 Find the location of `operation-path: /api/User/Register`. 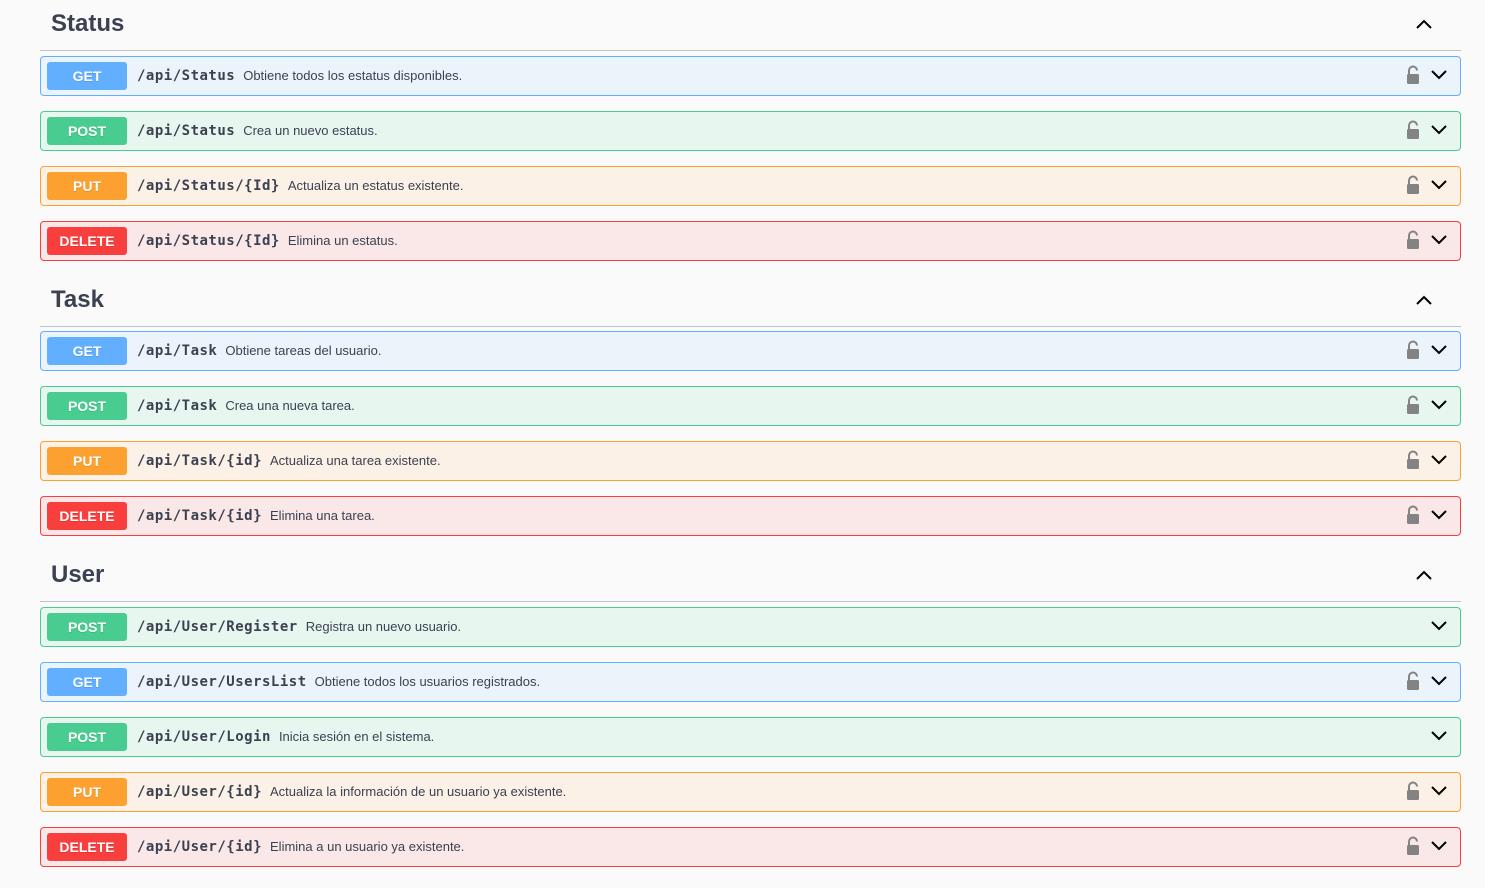

operation-path: /api/User/Register is located at coordinates (217, 627).